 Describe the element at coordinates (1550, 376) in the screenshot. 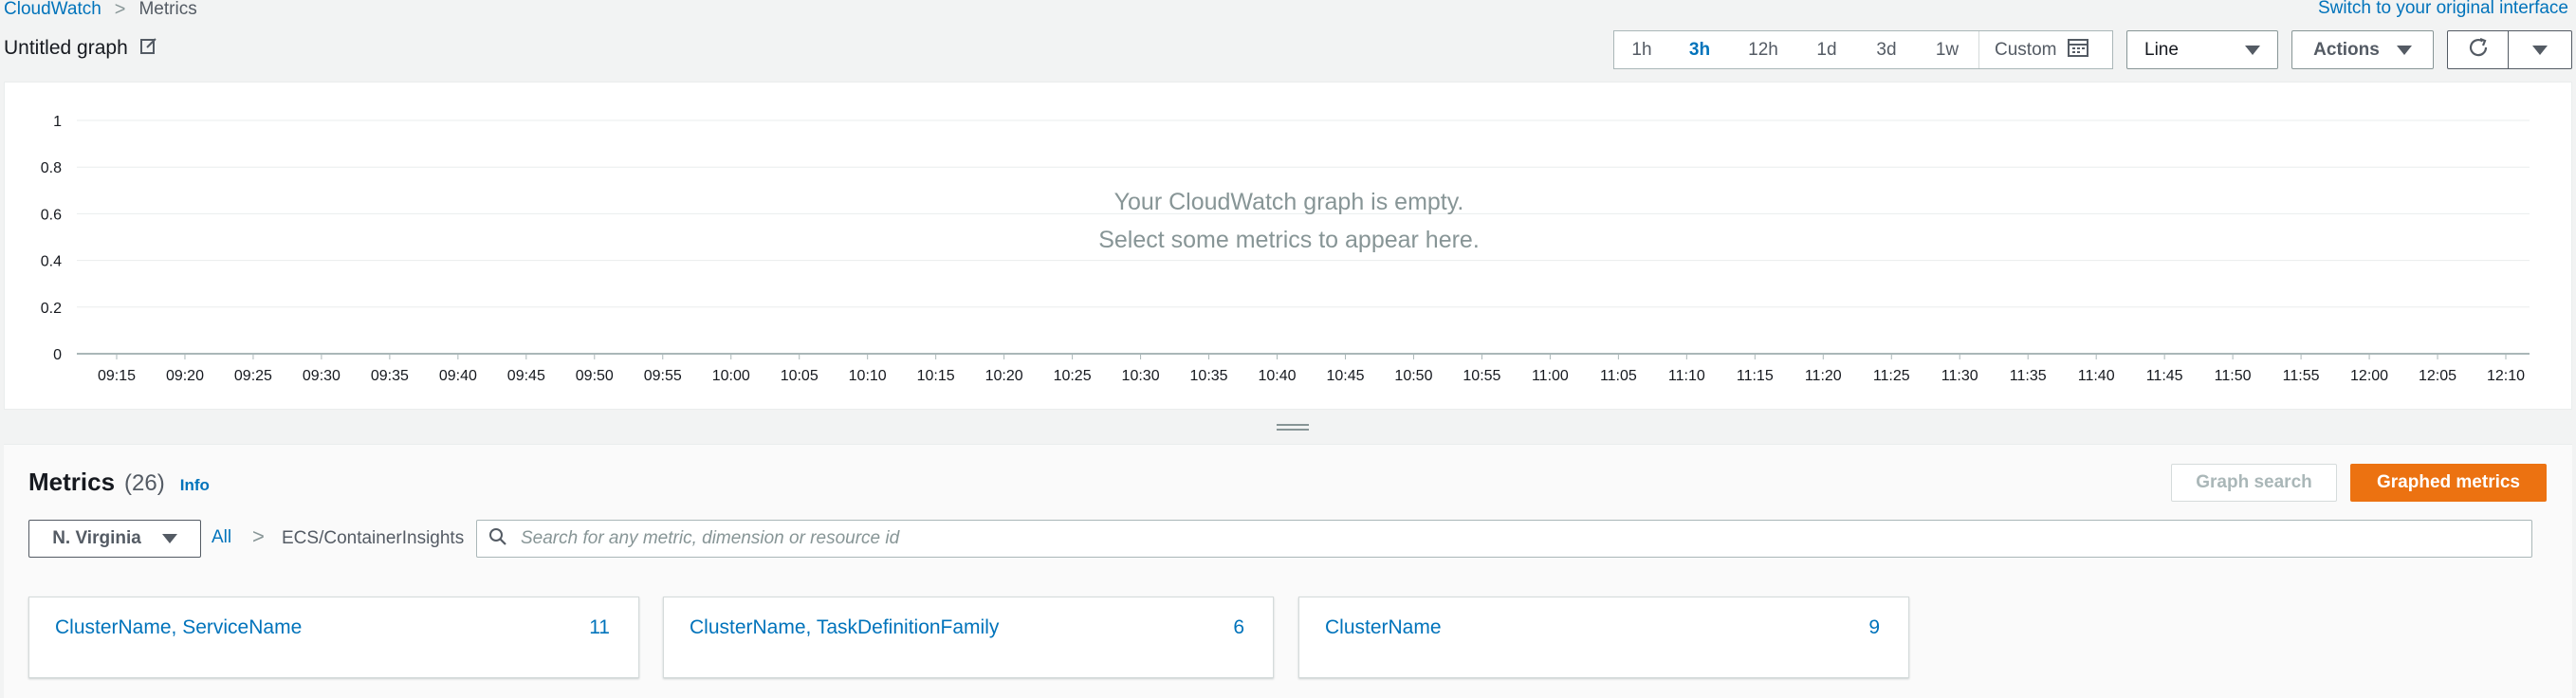

I see `x-tick-label: 11:00` at that location.